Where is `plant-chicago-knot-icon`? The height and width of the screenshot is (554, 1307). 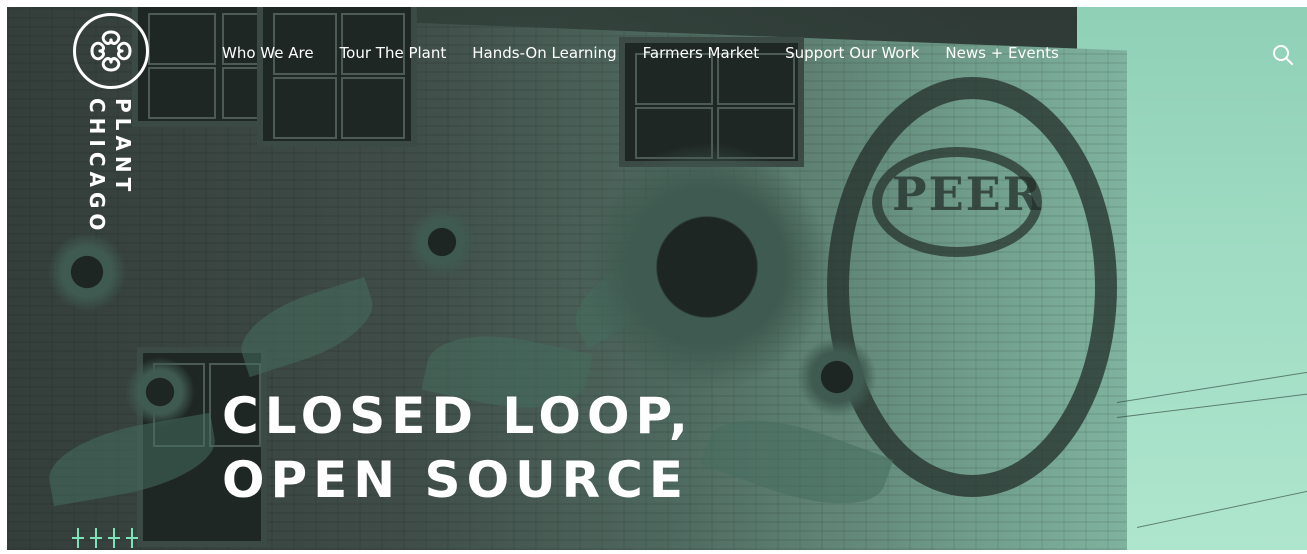 plant-chicago-knot-icon is located at coordinates (111, 51).